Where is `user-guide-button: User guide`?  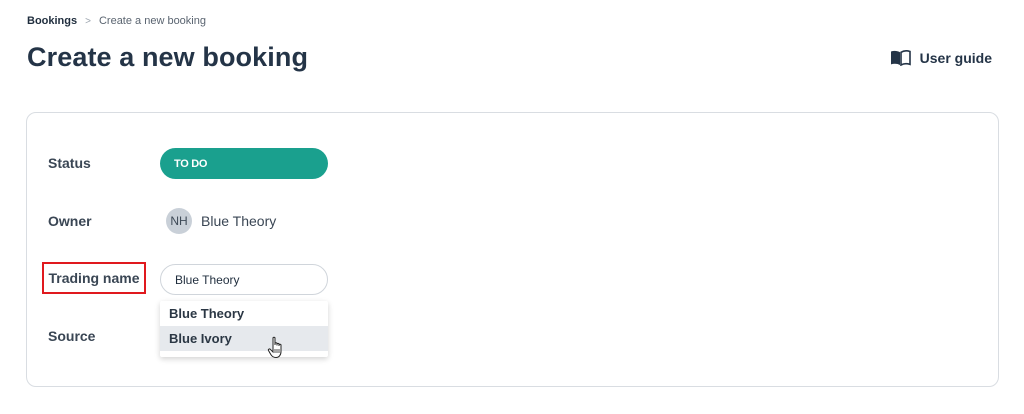 user-guide-button: User guide is located at coordinates (941, 58).